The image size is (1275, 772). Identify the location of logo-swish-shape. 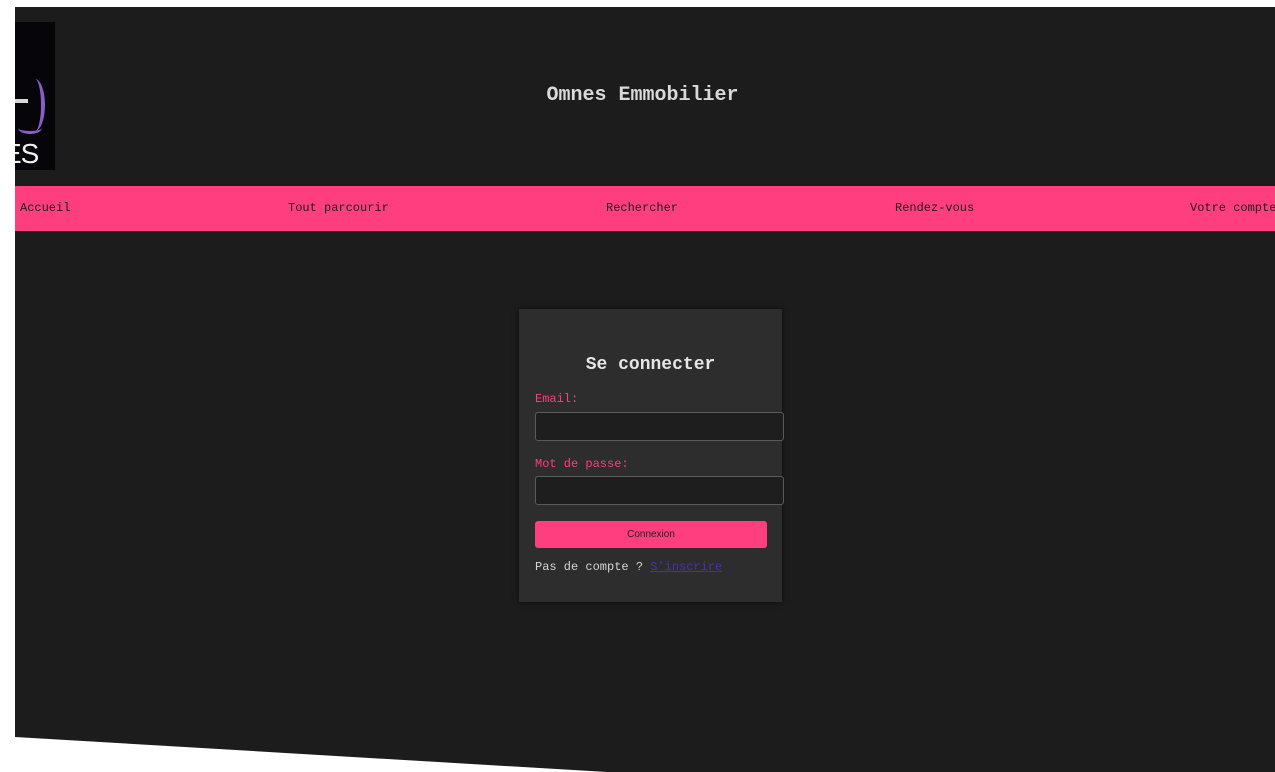
(30, 128).